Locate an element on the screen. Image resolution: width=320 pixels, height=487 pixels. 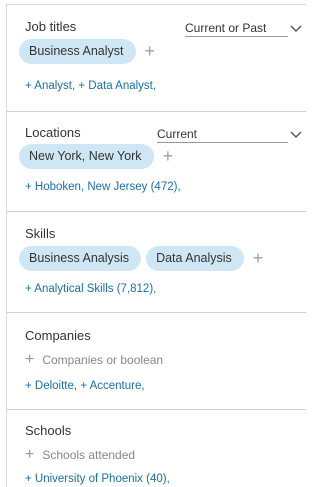
skills-suggestions: + Analytical Skills (7,812), is located at coordinates (90, 289).